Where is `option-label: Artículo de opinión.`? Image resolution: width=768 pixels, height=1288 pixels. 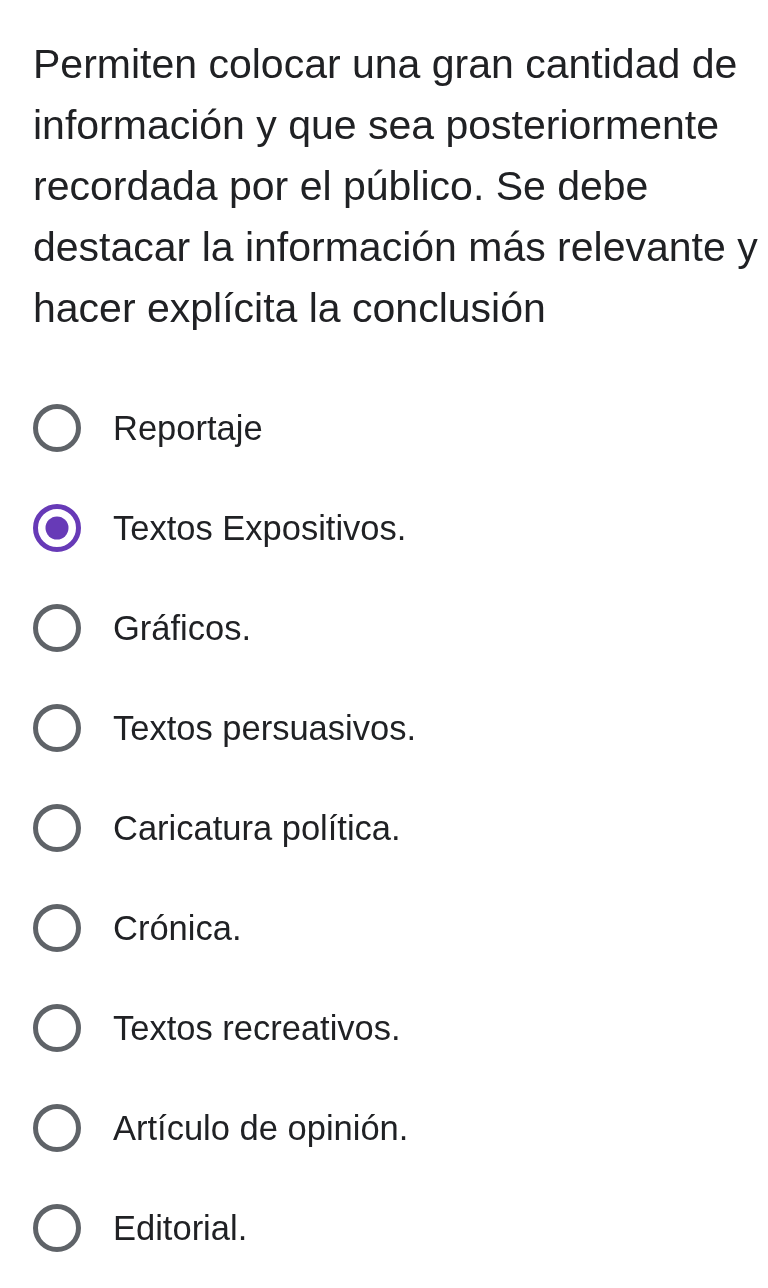 option-label: Artículo de opinión. is located at coordinates (261, 1128).